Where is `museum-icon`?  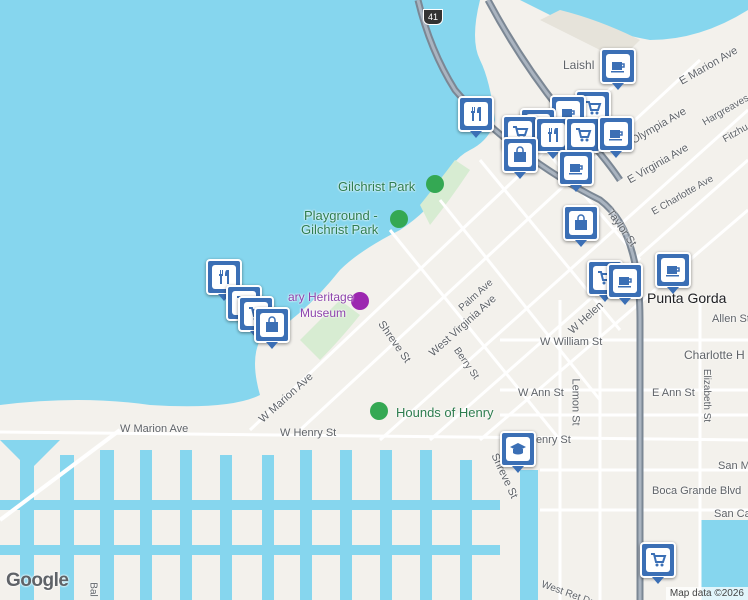 museum-icon is located at coordinates (360, 301).